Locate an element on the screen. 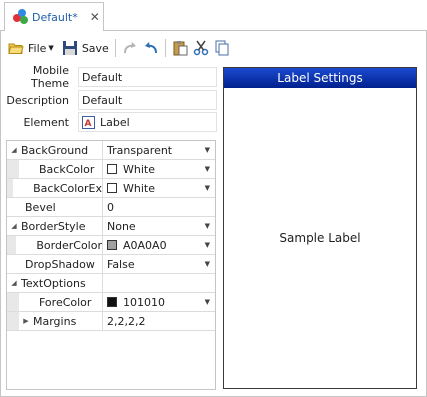 Image resolution: width=427 pixels, height=397 pixels. property-value-cell: Transparent ▼ is located at coordinates (159, 150).